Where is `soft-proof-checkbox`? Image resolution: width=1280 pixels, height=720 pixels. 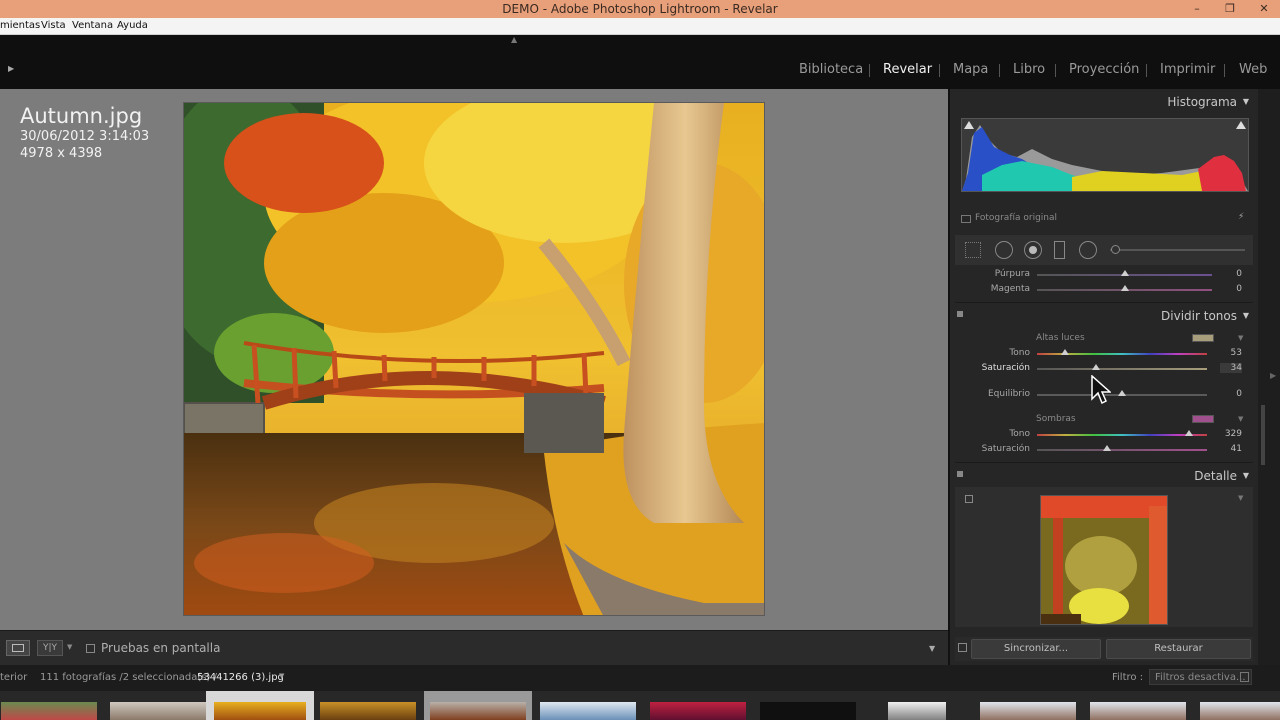
soft-proof-checkbox is located at coordinates (90, 648).